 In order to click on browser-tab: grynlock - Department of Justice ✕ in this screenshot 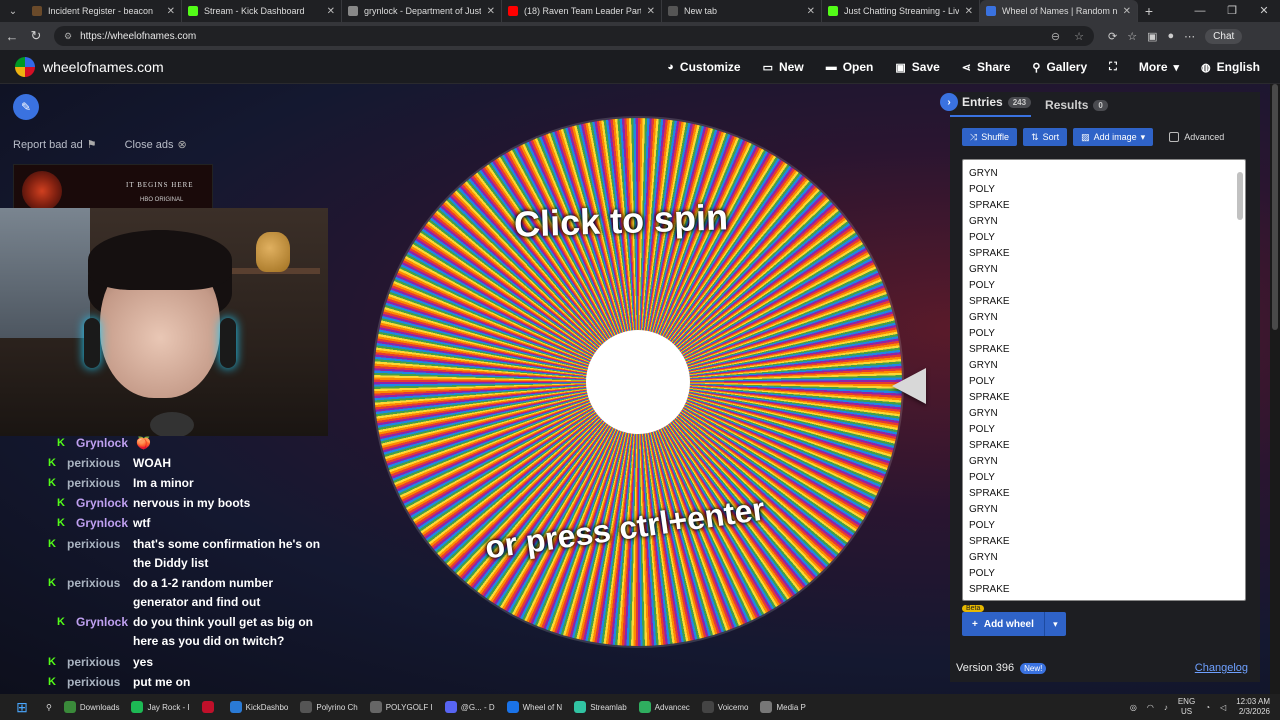, I will do `click(422, 11)`.